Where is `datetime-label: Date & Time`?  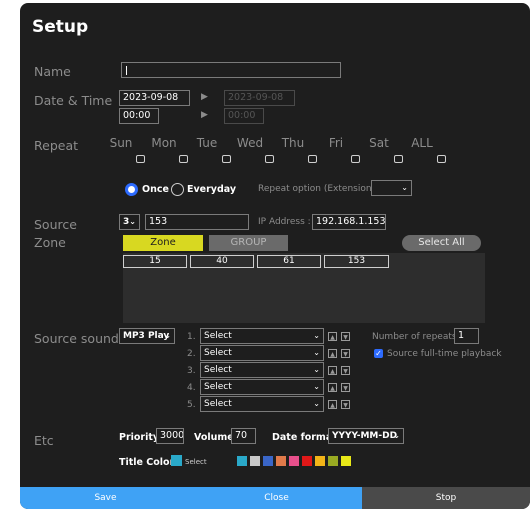
datetime-label: Date & Time is located at coordinates (73, 100).